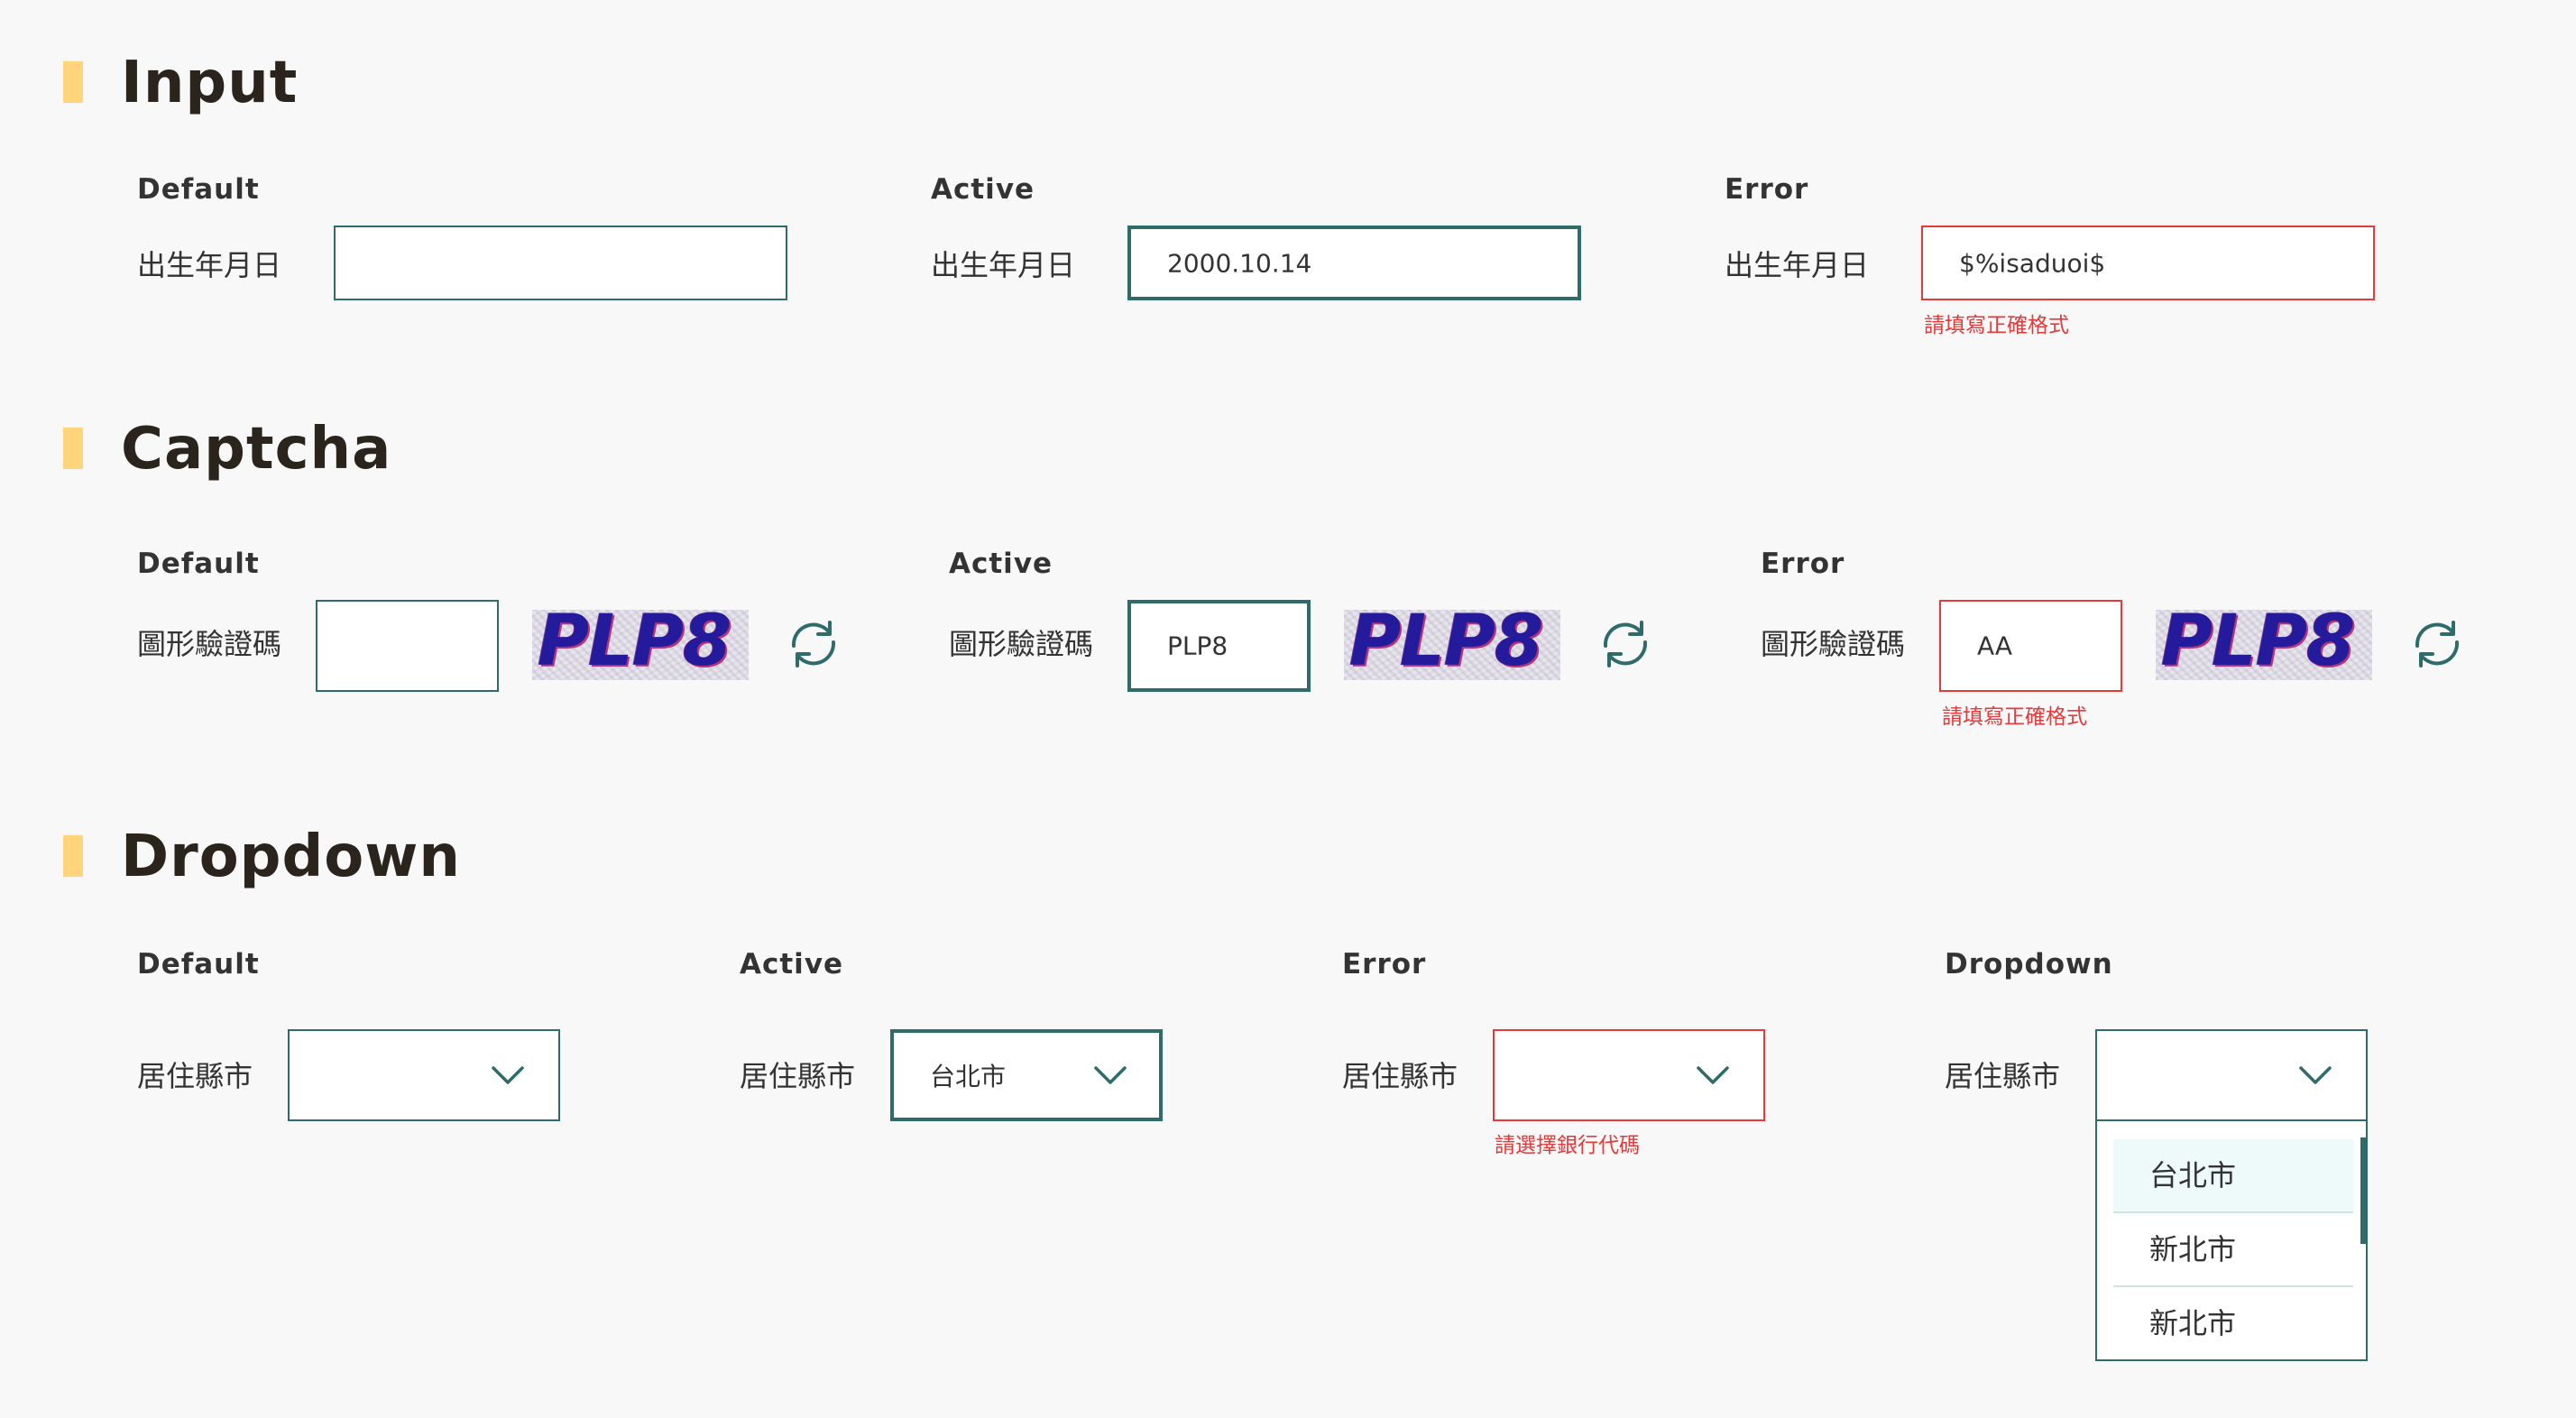  What do you see at coordinates (424, 1075) in the screenshot?
I see `city-select-default` at bounding box center [424, 1075].